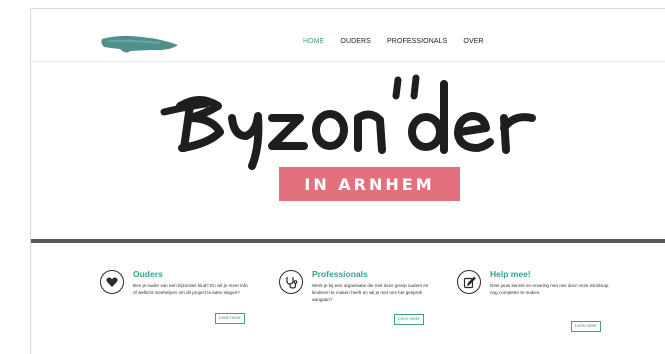 The width and height of the screenshot is (665, 354). I want to click on frame-top-border, so click(347, 8).